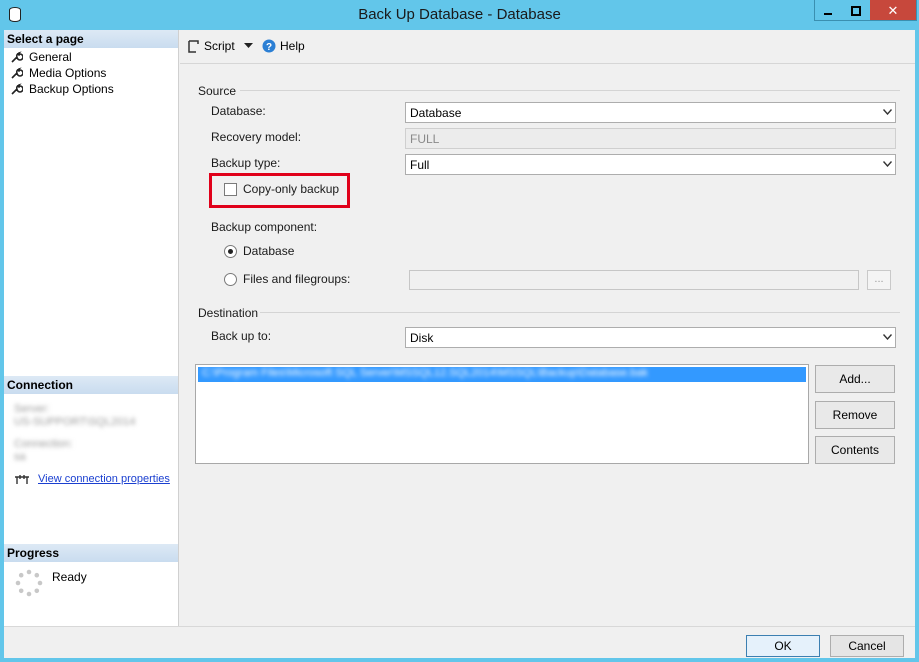  I want to click on dialog-footer: OK Cancel, so click(459, 642).